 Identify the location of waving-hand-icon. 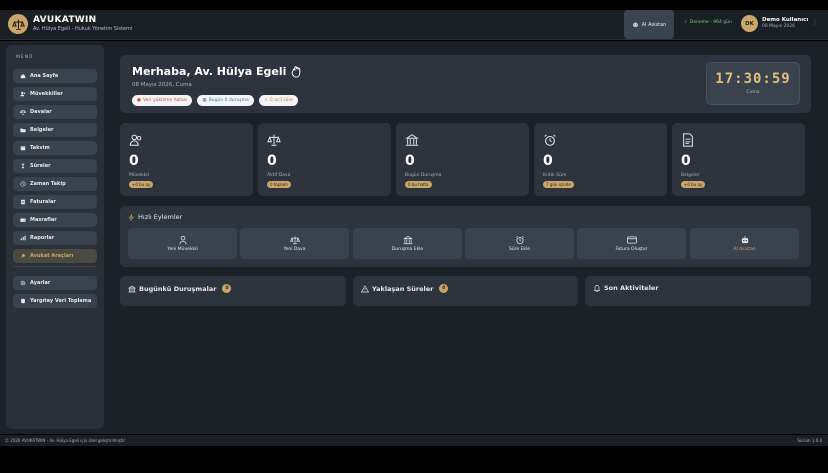
(296, 71).